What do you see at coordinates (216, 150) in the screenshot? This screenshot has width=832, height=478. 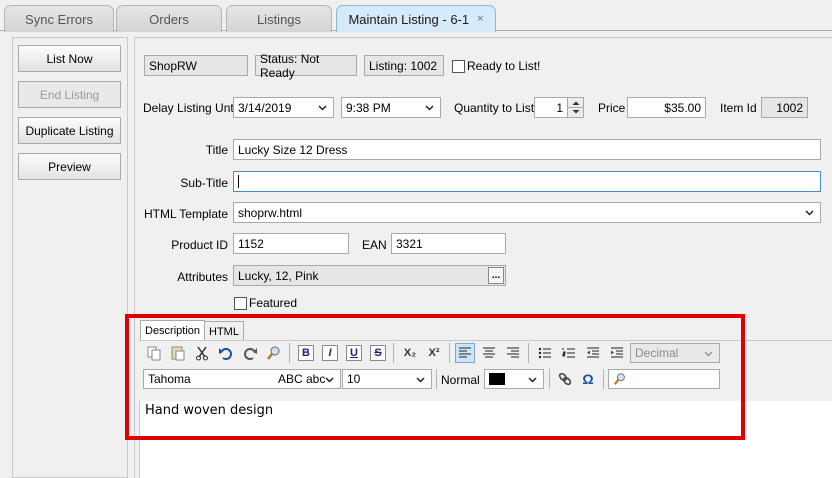 I see `title-label: Title` at bounding box center [216, 150].